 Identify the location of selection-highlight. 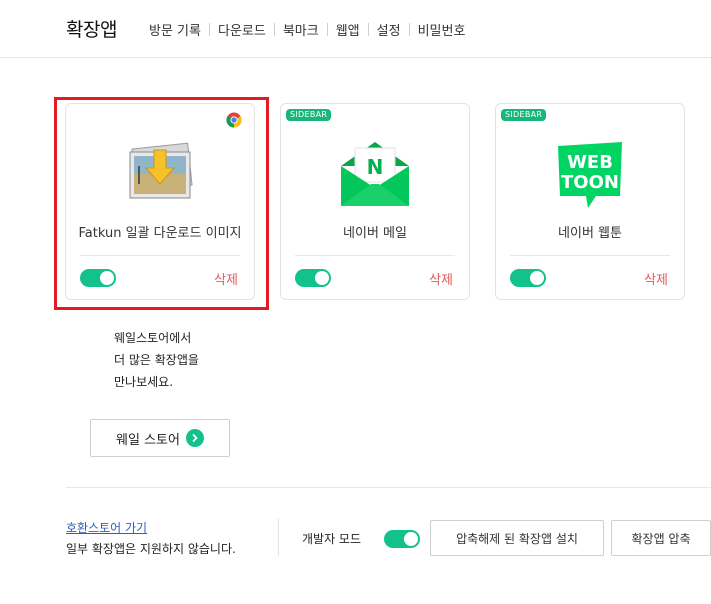
(161, 203).